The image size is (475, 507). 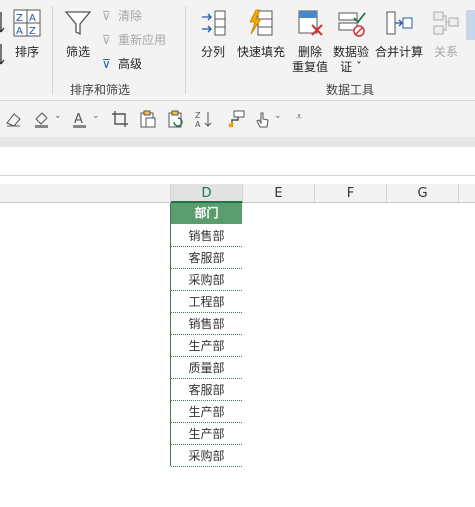 What do you see at coordinates (42, 119) in the screenshot?
I see `fill-color-icon` at bounding box center [42, 119].